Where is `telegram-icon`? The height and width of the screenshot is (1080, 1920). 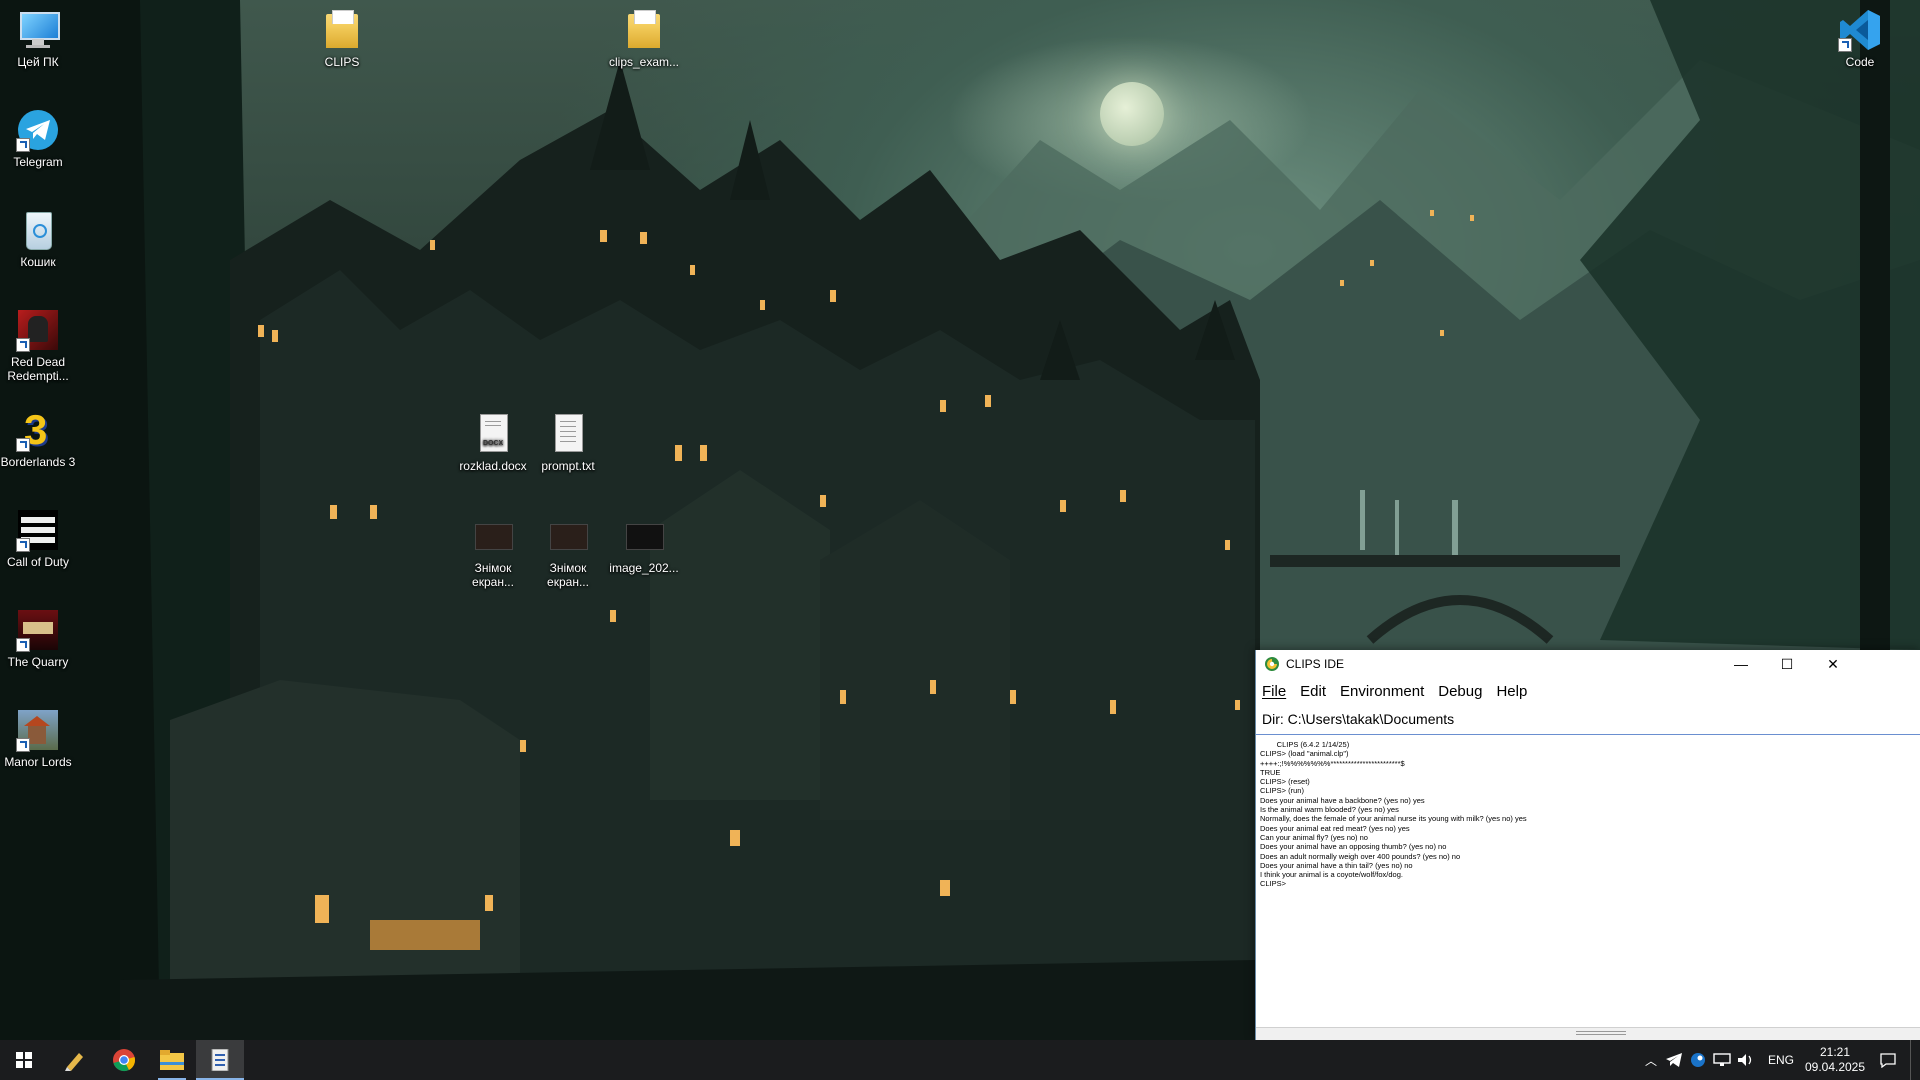
telegram-icon is located at coordinates (38, 130).